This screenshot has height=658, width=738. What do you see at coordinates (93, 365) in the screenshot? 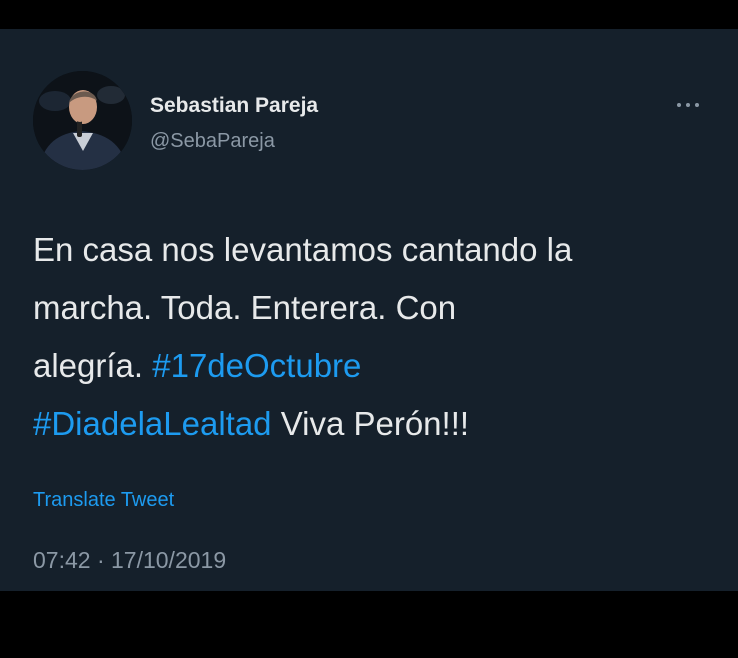
I see `tweet-text-segment: alegría.` at bounding box center [93, 365].